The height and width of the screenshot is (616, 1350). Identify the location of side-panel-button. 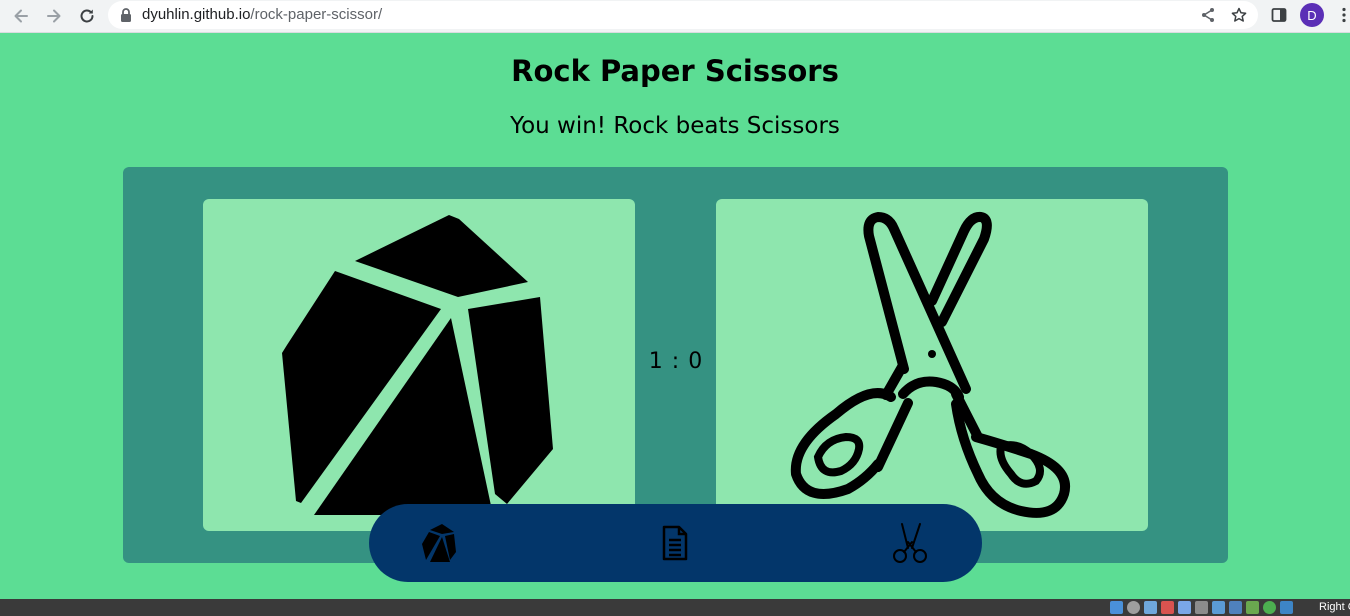
(1279, 15).